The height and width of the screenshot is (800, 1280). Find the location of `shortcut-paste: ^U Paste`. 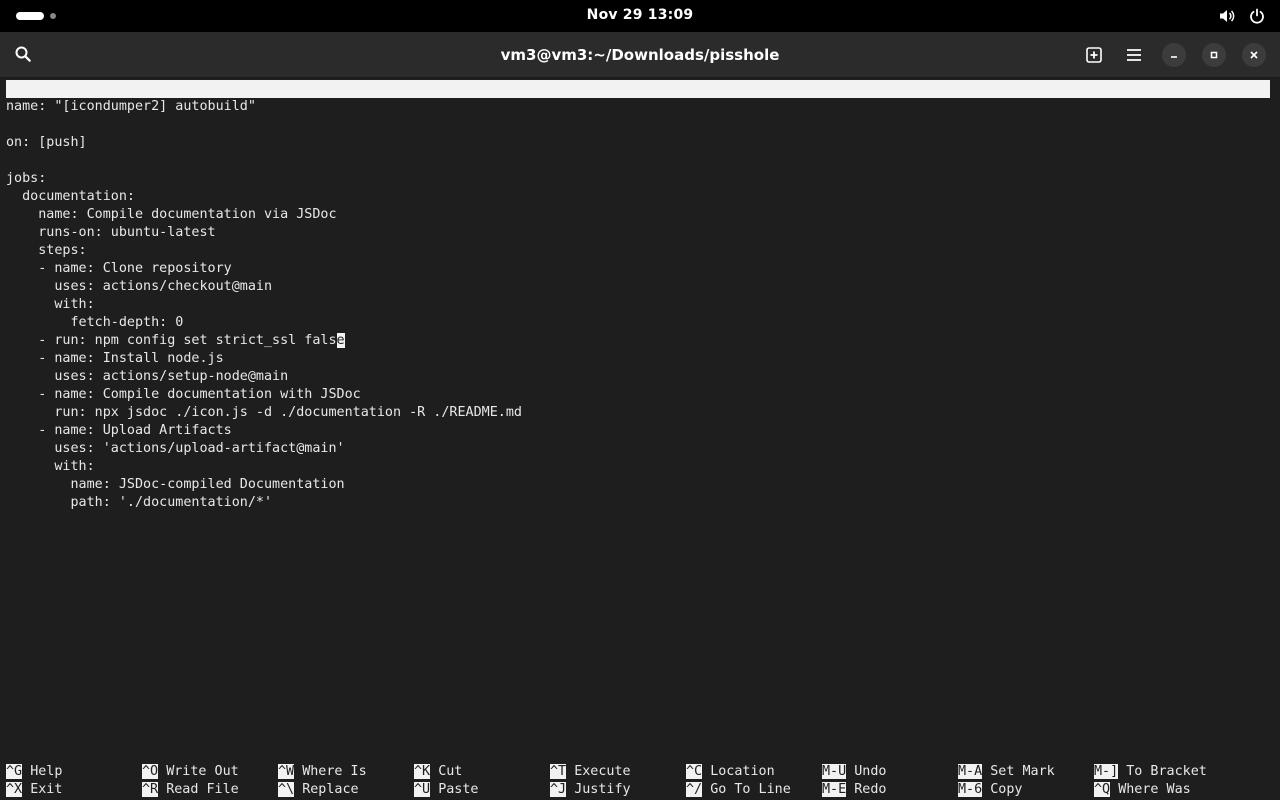

shortcut-paste: ^U Paste is located at coordinates (446, 790).